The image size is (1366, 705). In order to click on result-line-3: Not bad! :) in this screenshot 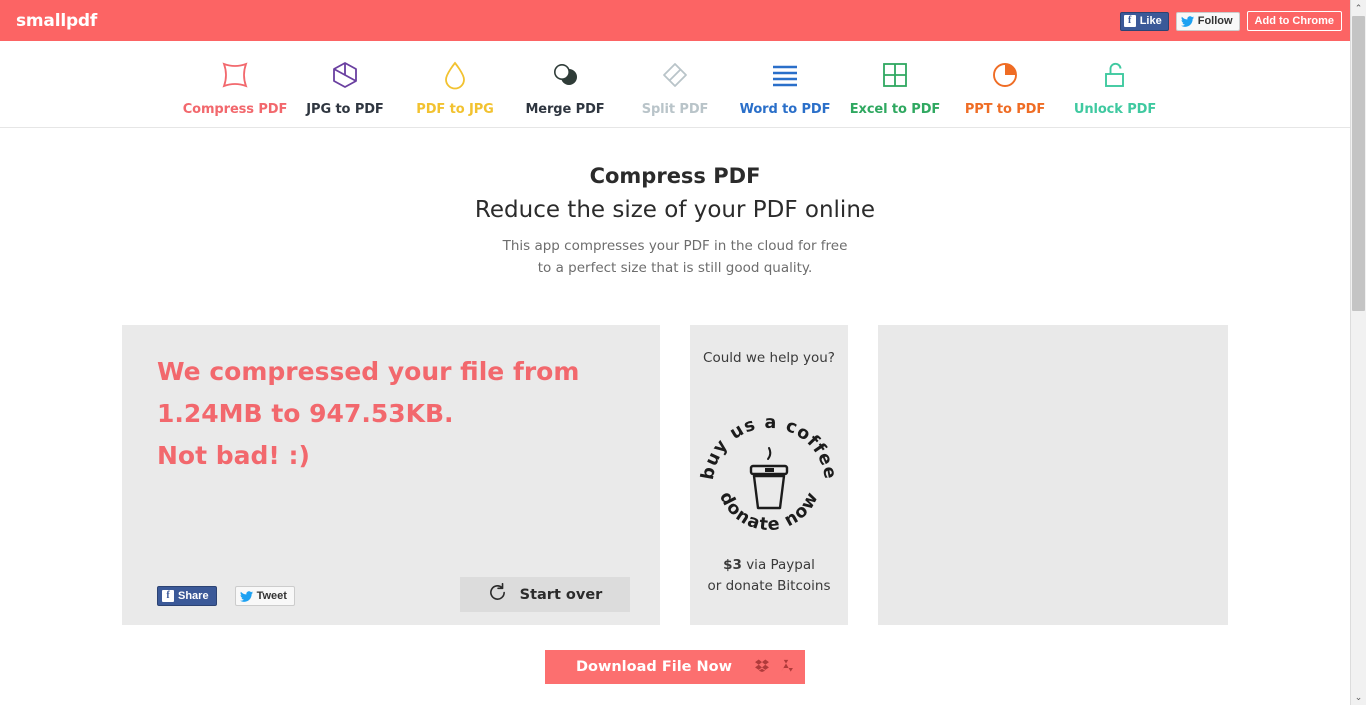, I will do `click(233, 455)`.